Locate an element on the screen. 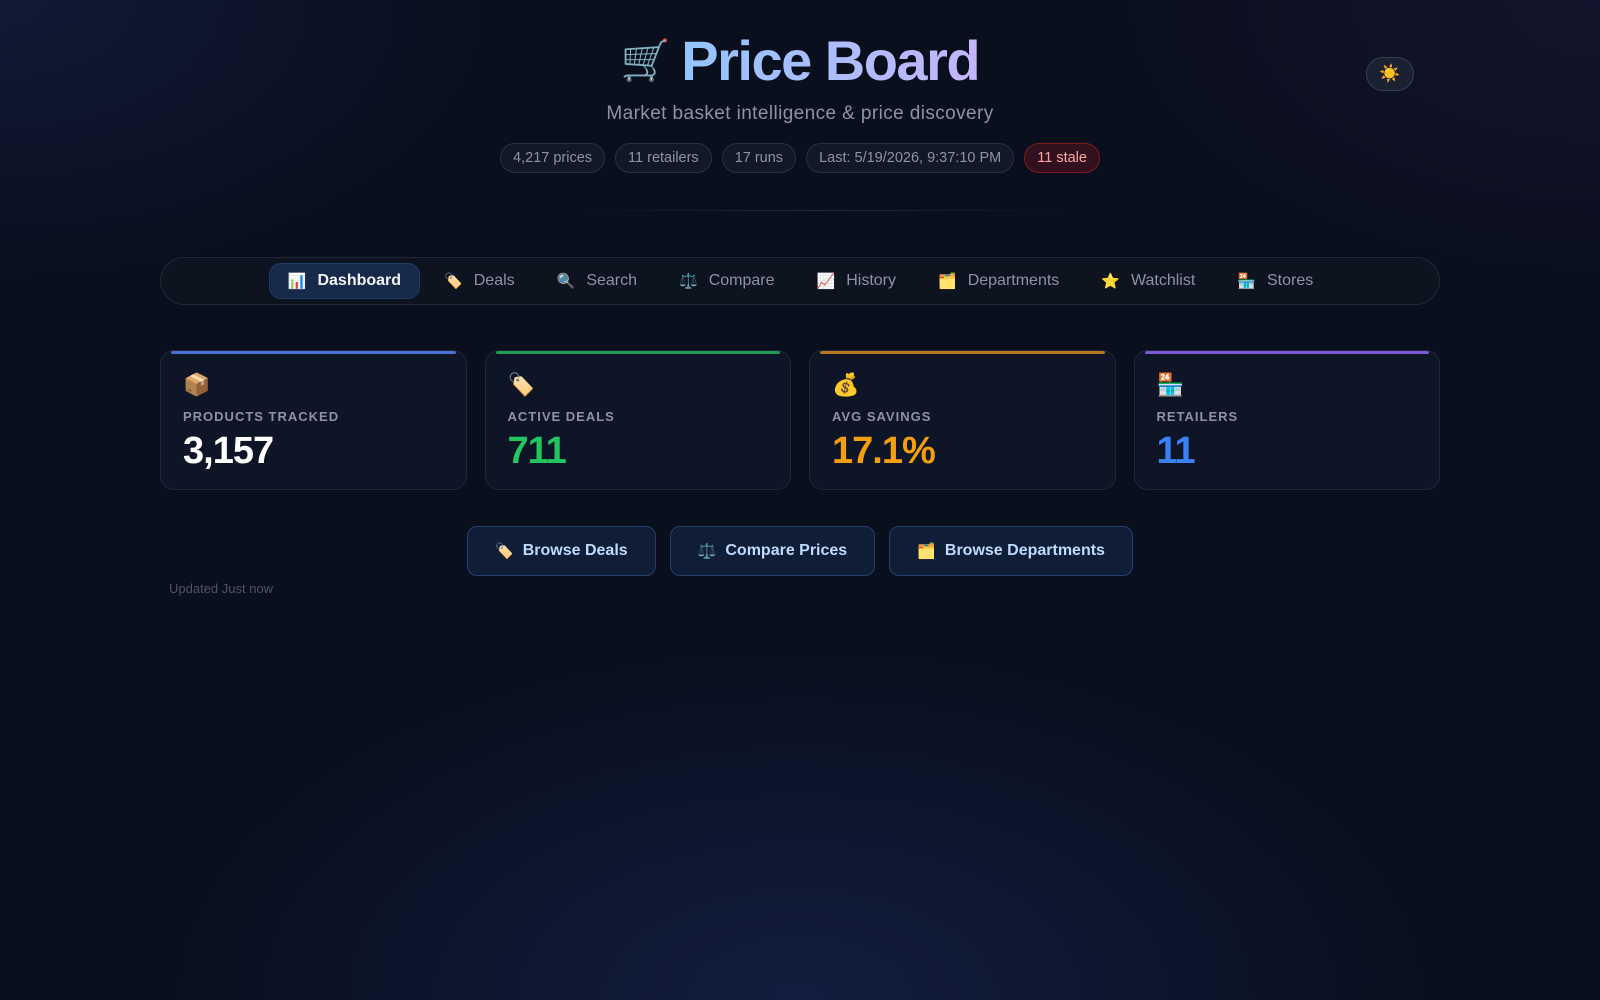 This screenshot has height=1000, width=1600. tab-watchlist: ⭐ Watchlist is located at coordinates (1148, 281).